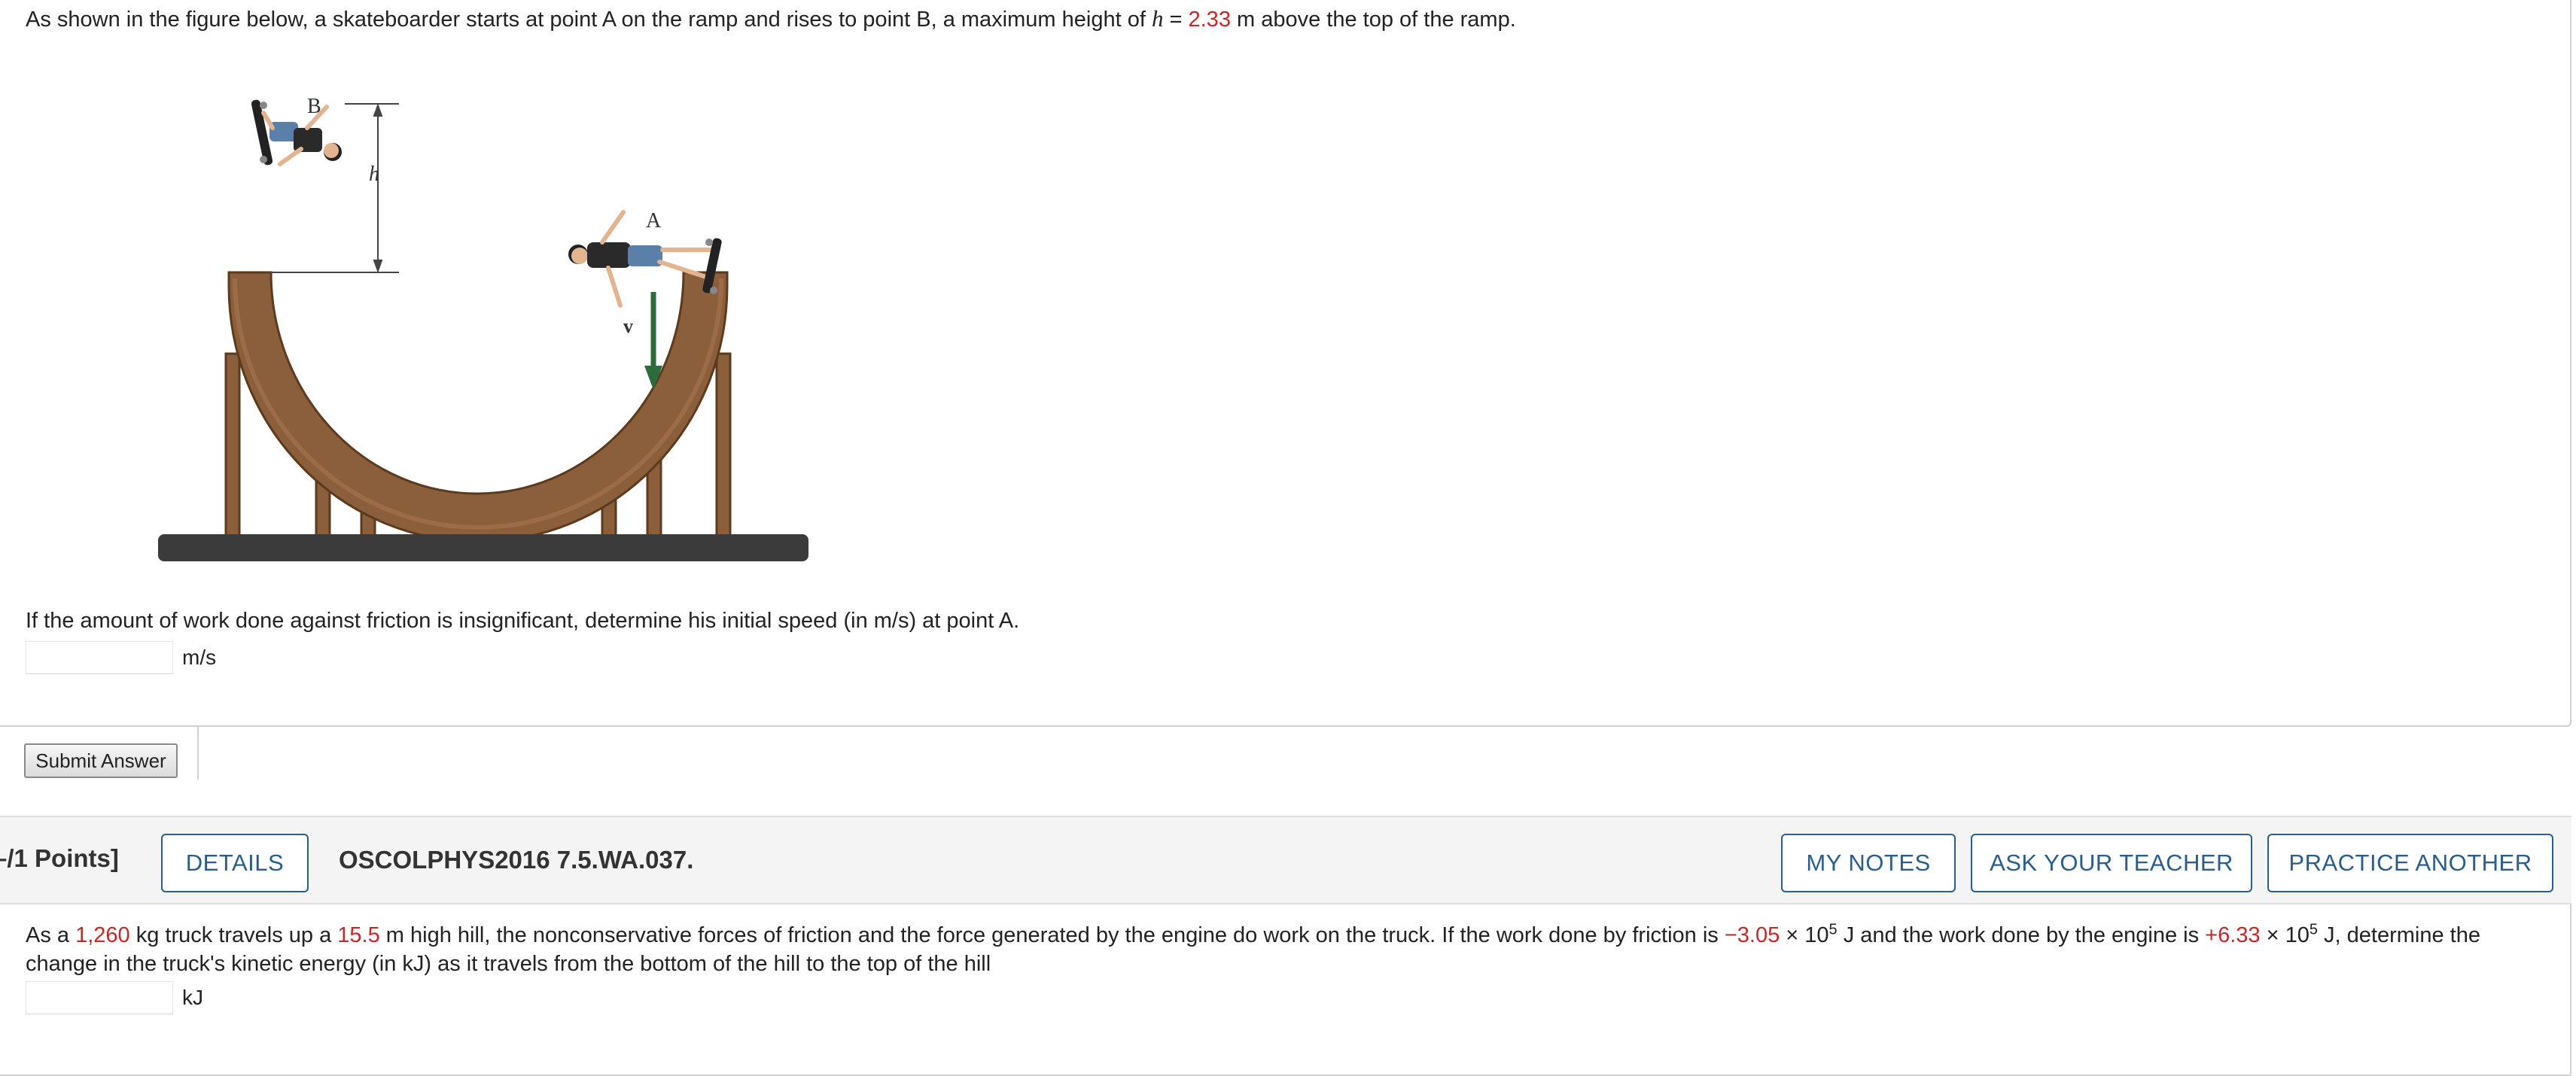  Describe the element at coordinates (2410, 863) in the screenshot. I see `practice-another-button: PRACTICE ANOTHER` at that location.